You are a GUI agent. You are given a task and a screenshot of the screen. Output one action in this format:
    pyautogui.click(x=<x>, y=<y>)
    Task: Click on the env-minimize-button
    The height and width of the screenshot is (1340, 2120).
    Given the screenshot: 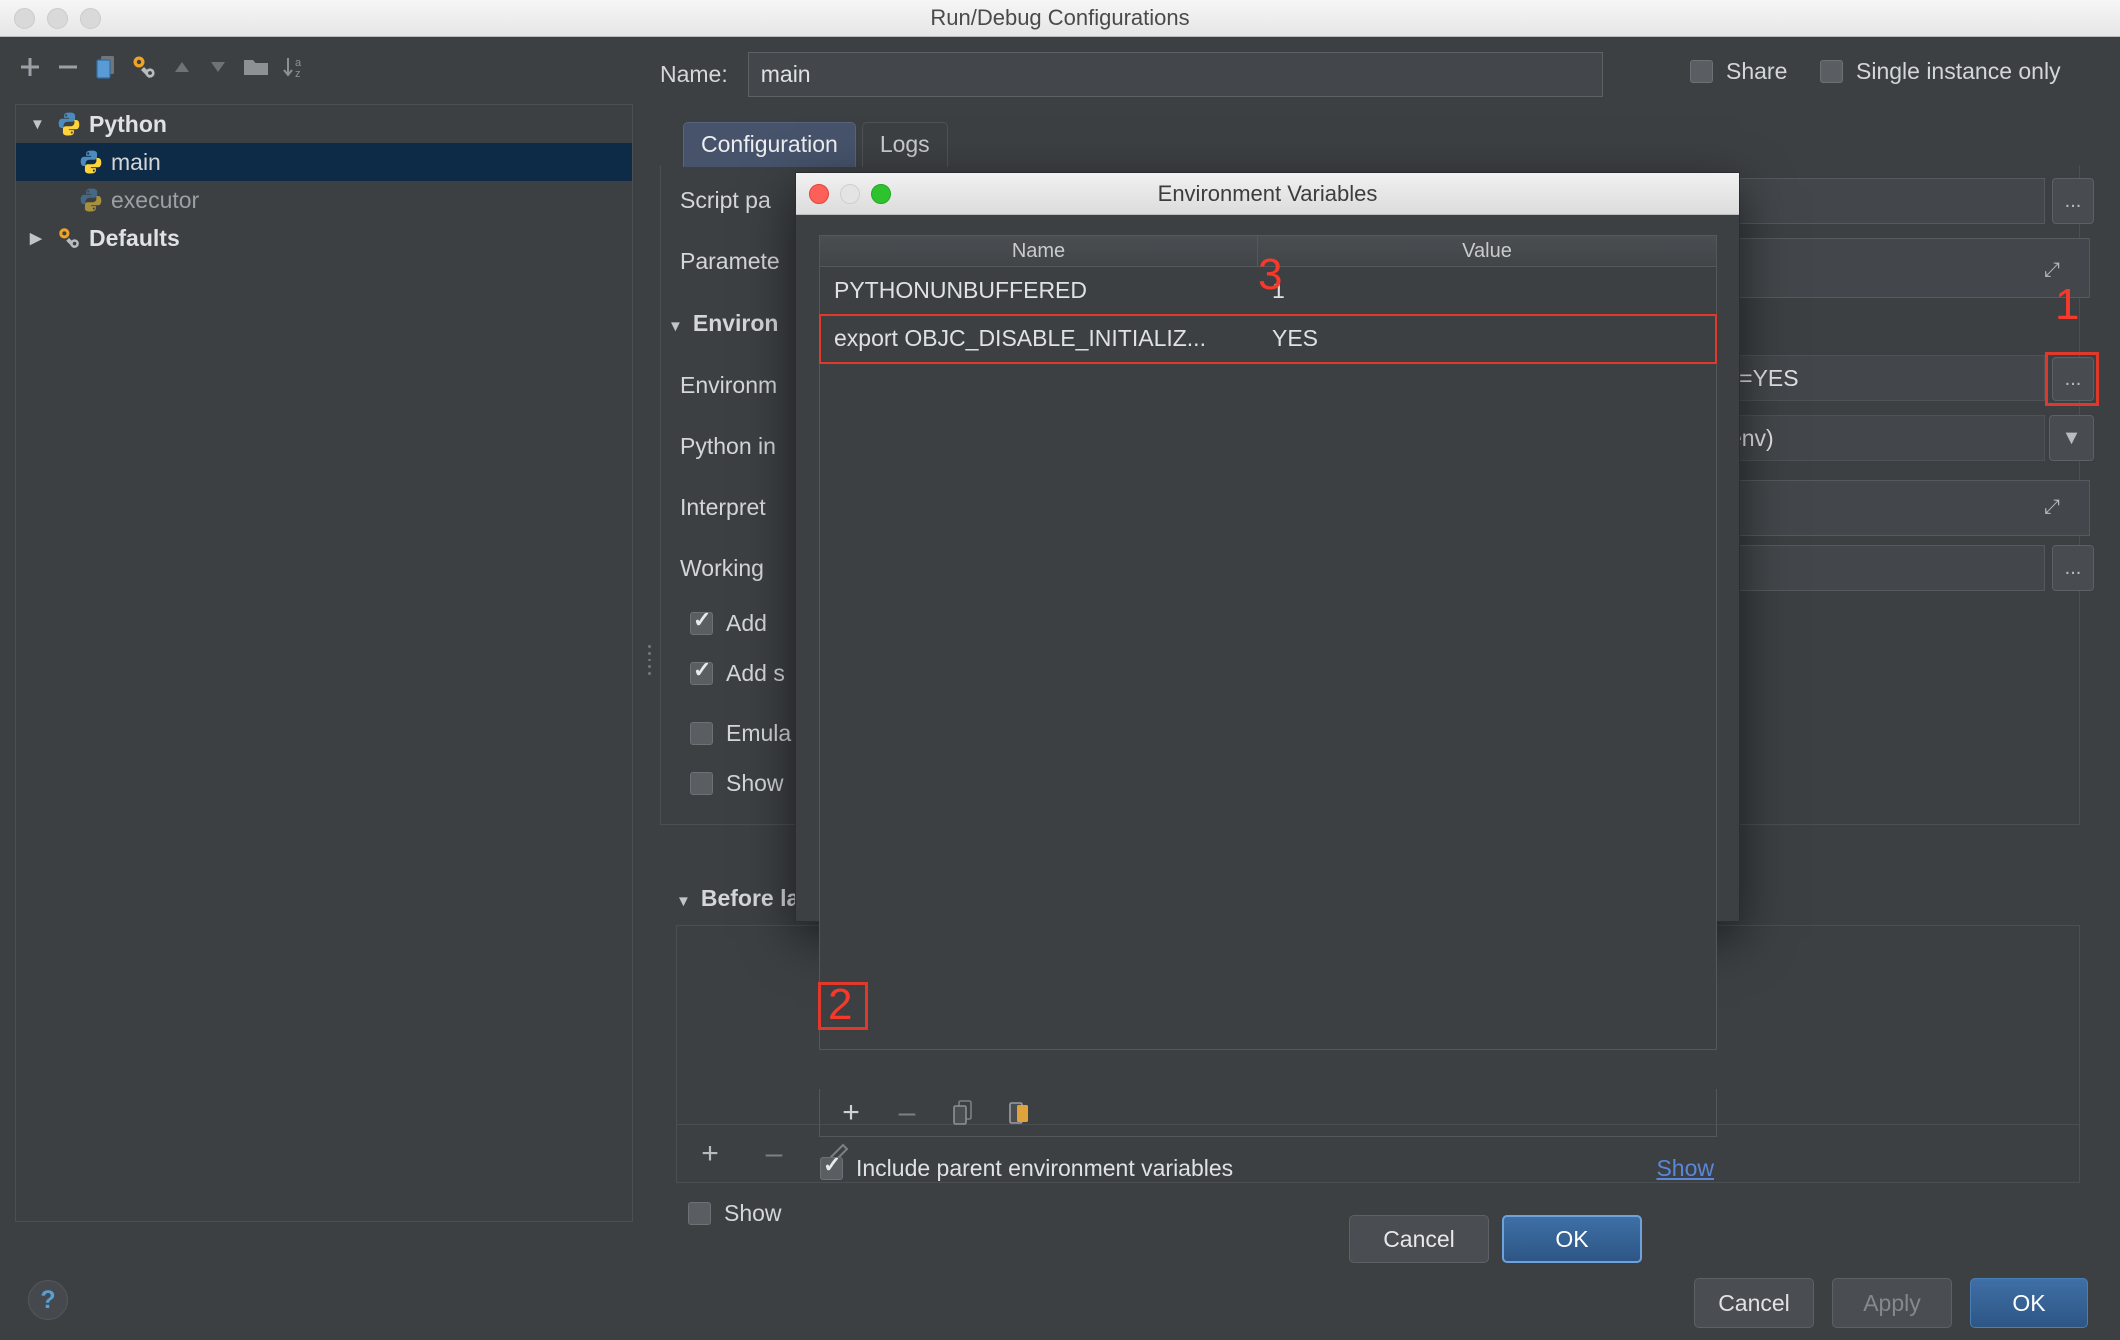 What is the action you would take?
    pyautogui.click(x=850, y=194)
    